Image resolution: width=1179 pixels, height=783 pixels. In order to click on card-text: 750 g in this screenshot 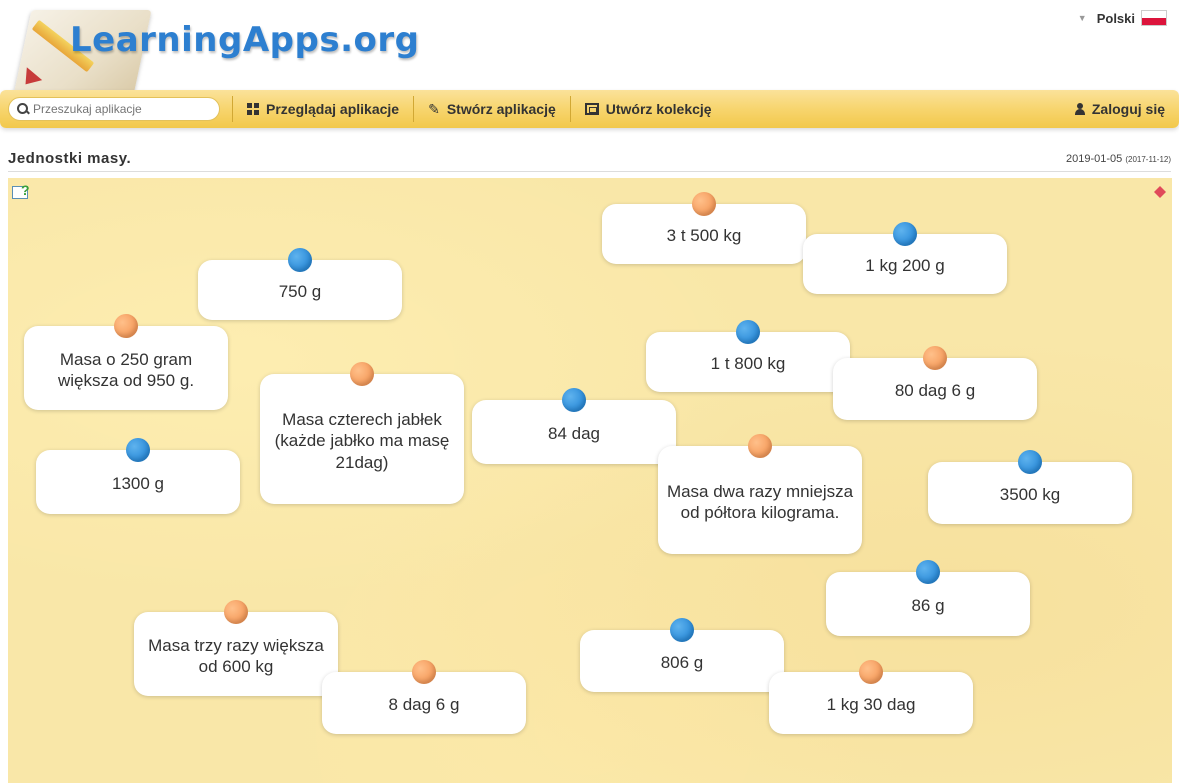, I will do `click(300, 292)`.